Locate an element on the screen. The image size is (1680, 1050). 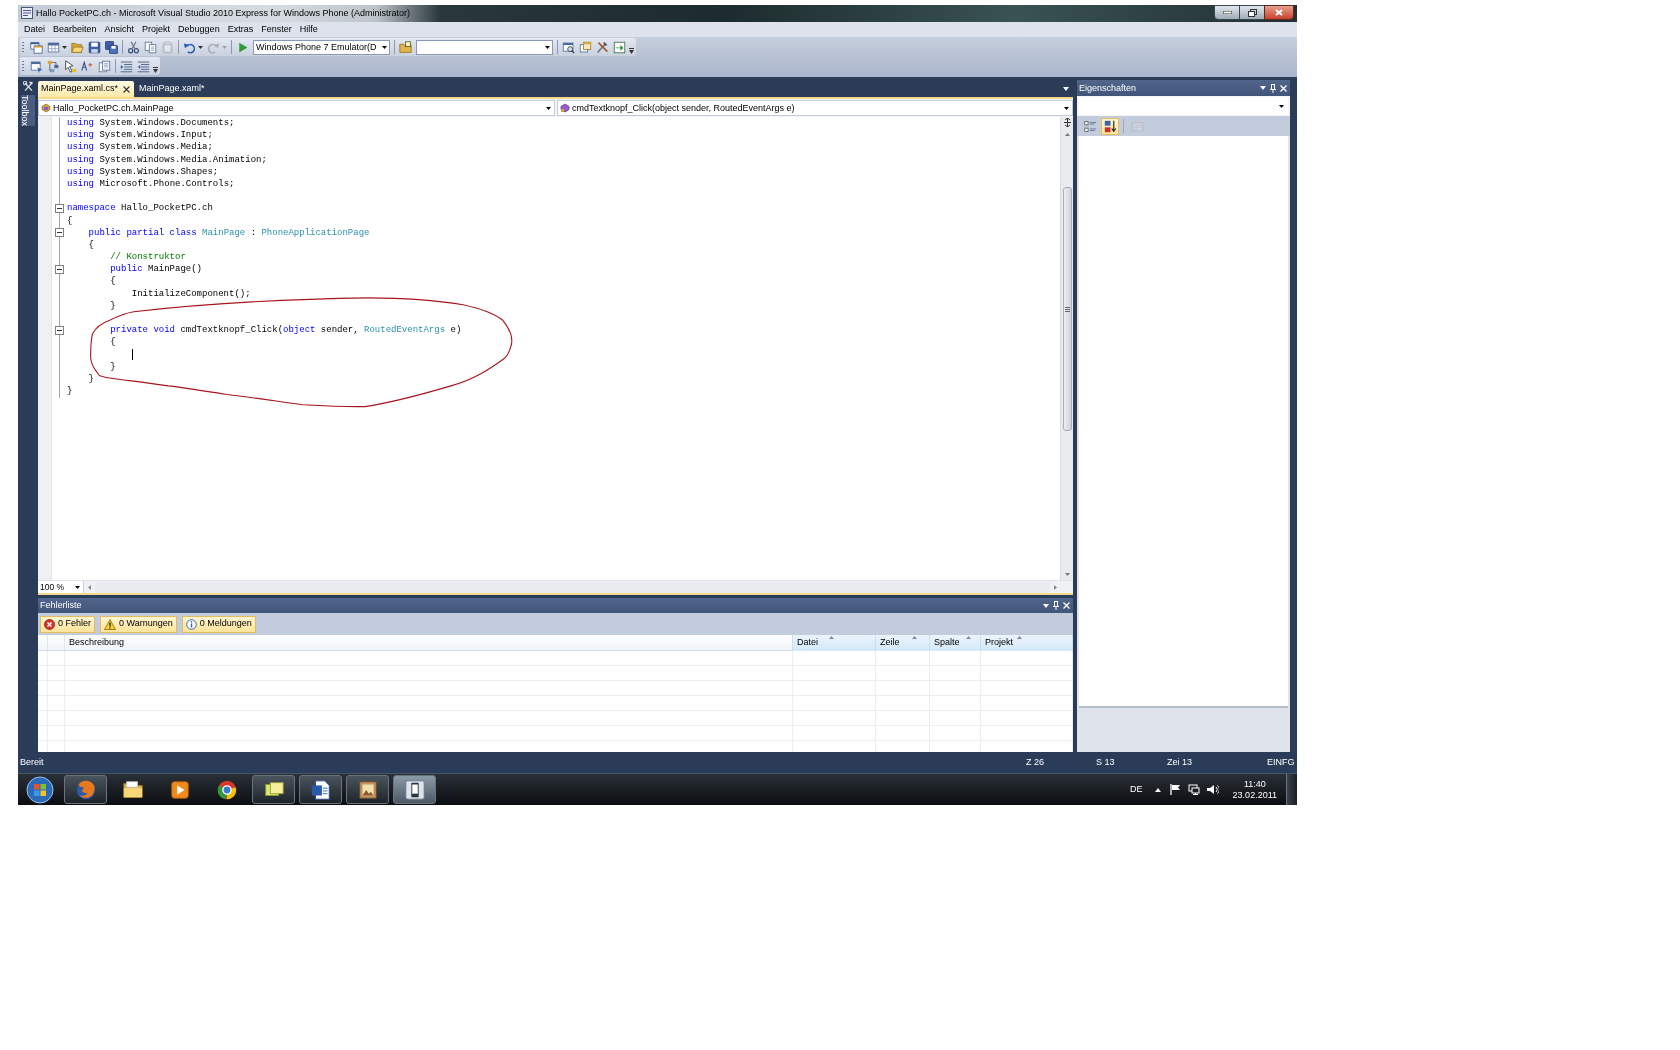
error-icon is located at coordinates (49, 624).